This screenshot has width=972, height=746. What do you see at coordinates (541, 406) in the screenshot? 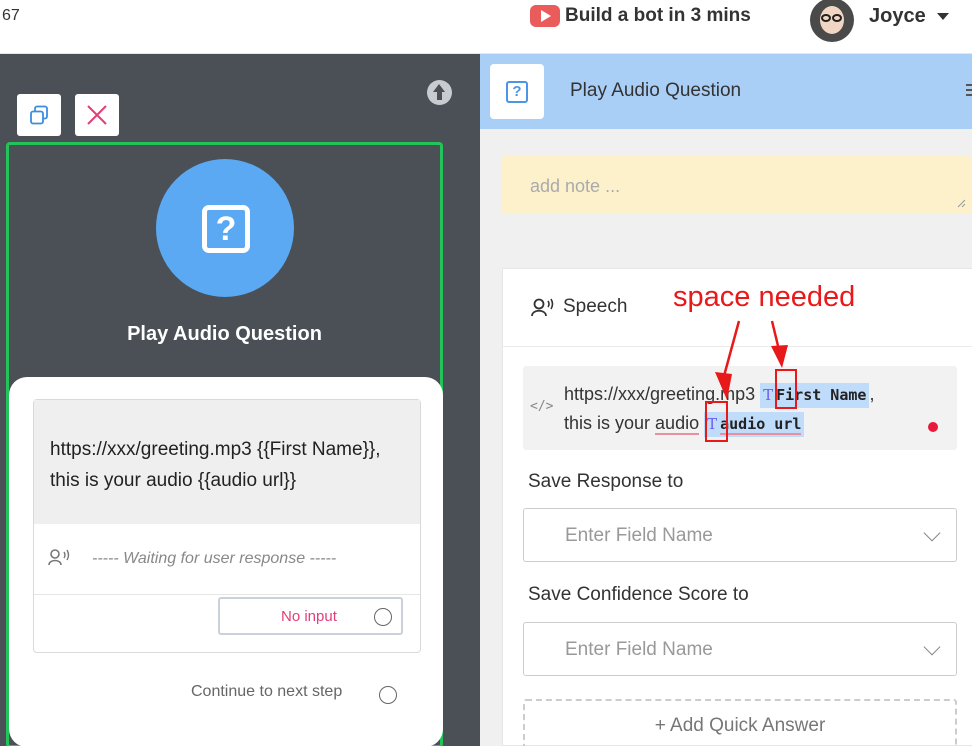
I see `code-icon: </>` at bounding box center [541, 406].